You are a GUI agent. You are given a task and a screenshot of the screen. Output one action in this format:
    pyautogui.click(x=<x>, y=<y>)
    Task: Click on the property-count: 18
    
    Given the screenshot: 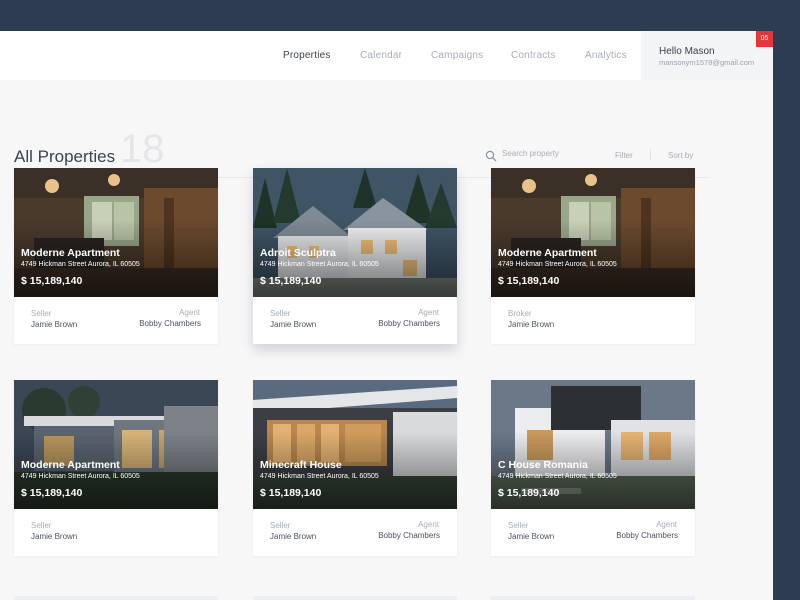 What is the action you would take?
    pyautogui.click(x=142, y=149)
    